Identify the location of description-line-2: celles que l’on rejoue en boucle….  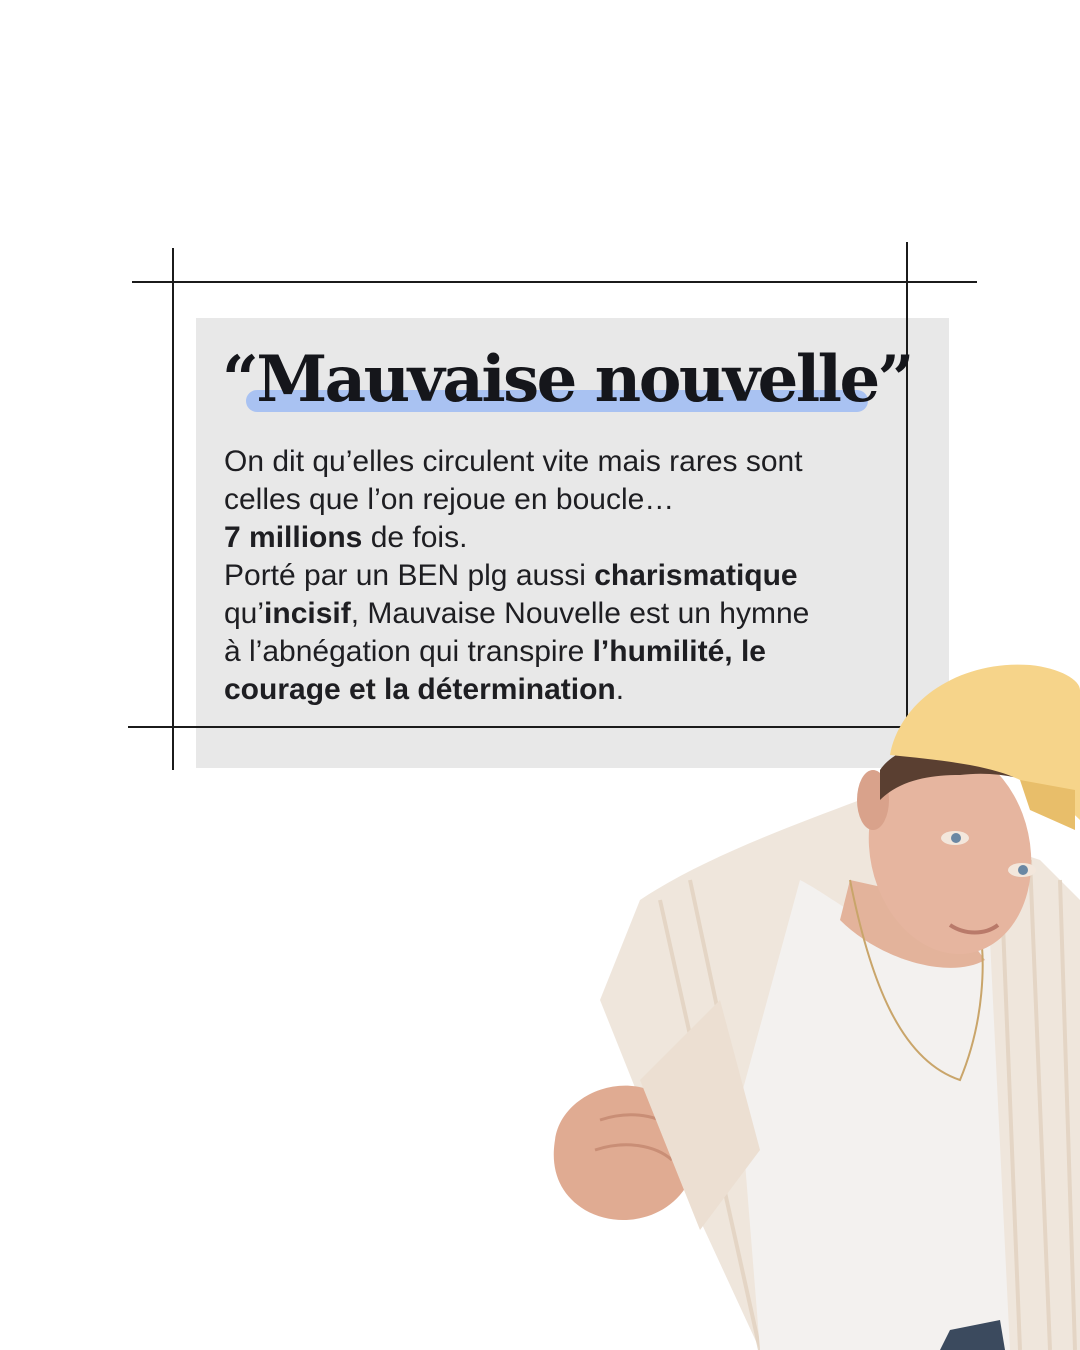
(449, 499).